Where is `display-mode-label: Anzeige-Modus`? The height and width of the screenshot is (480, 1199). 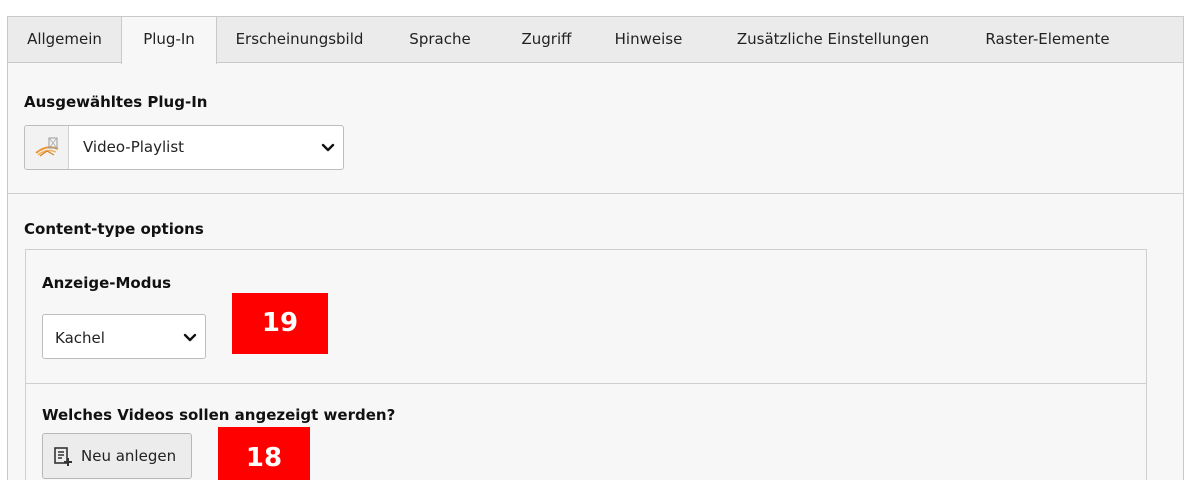
display-mode-label: Anzeige-Modus is located at coordinates (107, 283).